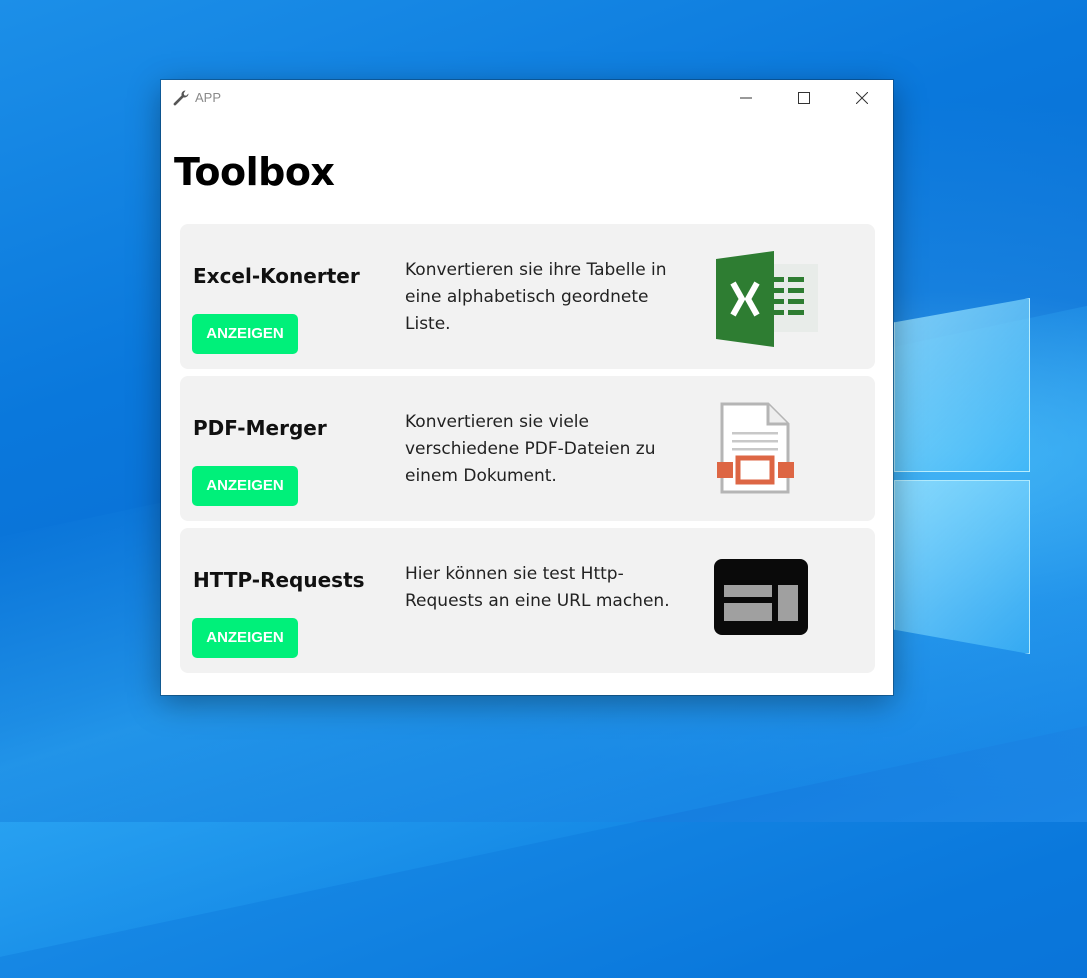 The image size is (1087, 978). I want to click on window-title: APP, so click(208, 97).